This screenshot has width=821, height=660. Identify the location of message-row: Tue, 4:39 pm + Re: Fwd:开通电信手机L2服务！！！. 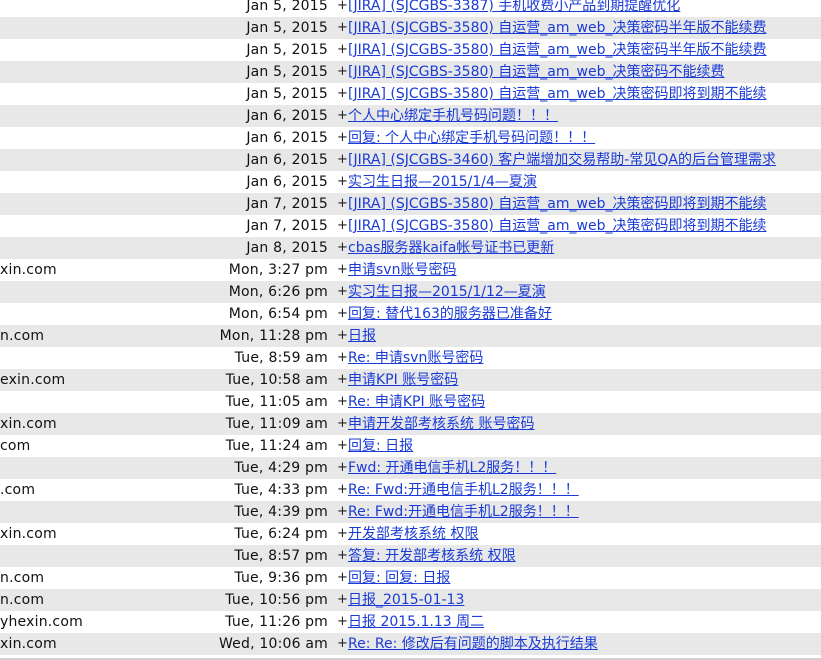
(410, 512).